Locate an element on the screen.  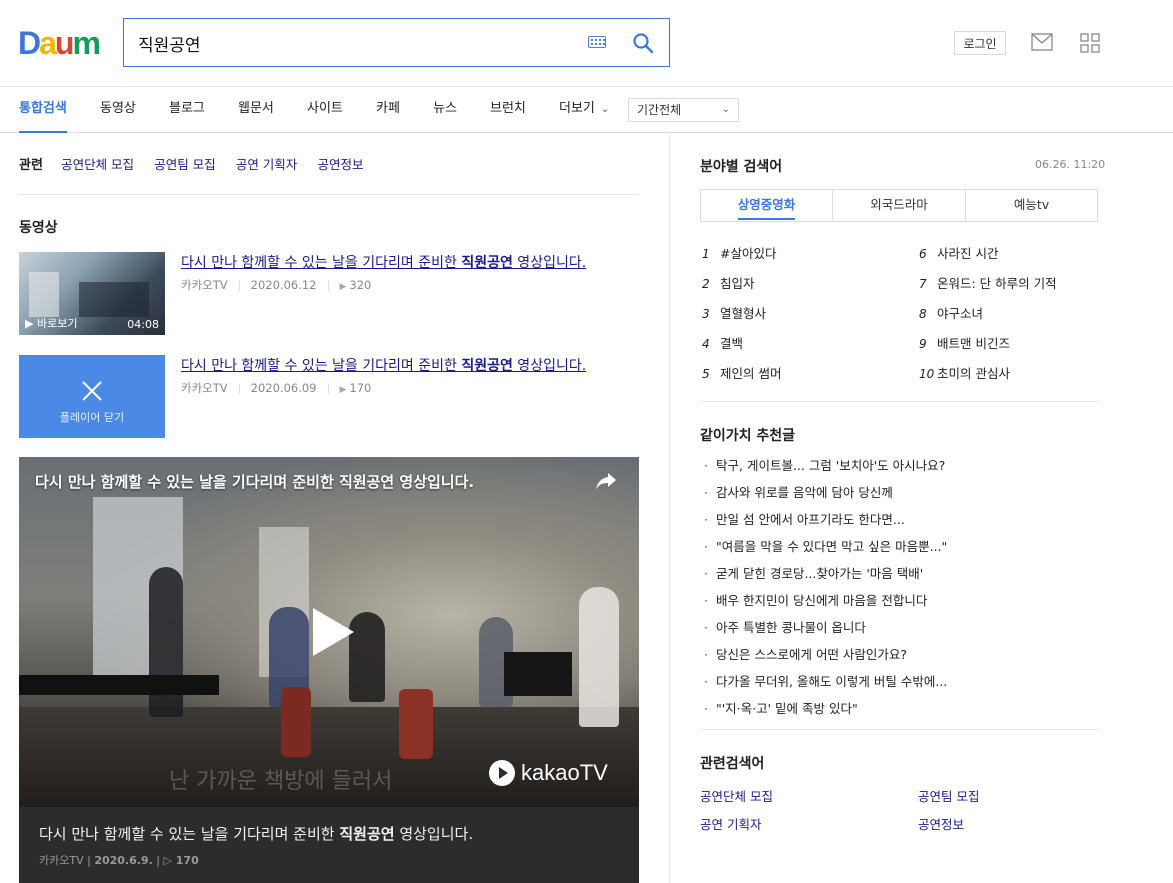
related-search-link: 공연정보 is located at coordinates (941, 823).